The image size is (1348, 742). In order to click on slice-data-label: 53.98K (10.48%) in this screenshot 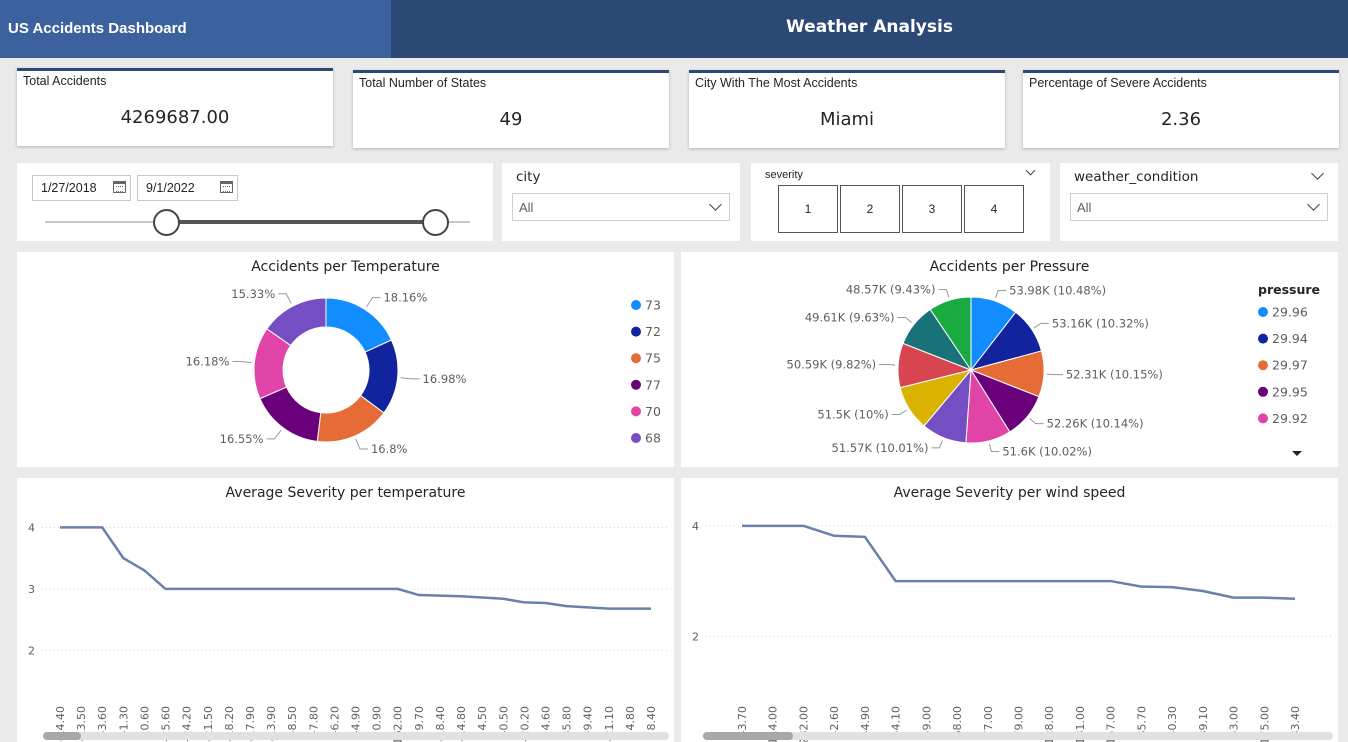, I will do `click(1057, 291)`.